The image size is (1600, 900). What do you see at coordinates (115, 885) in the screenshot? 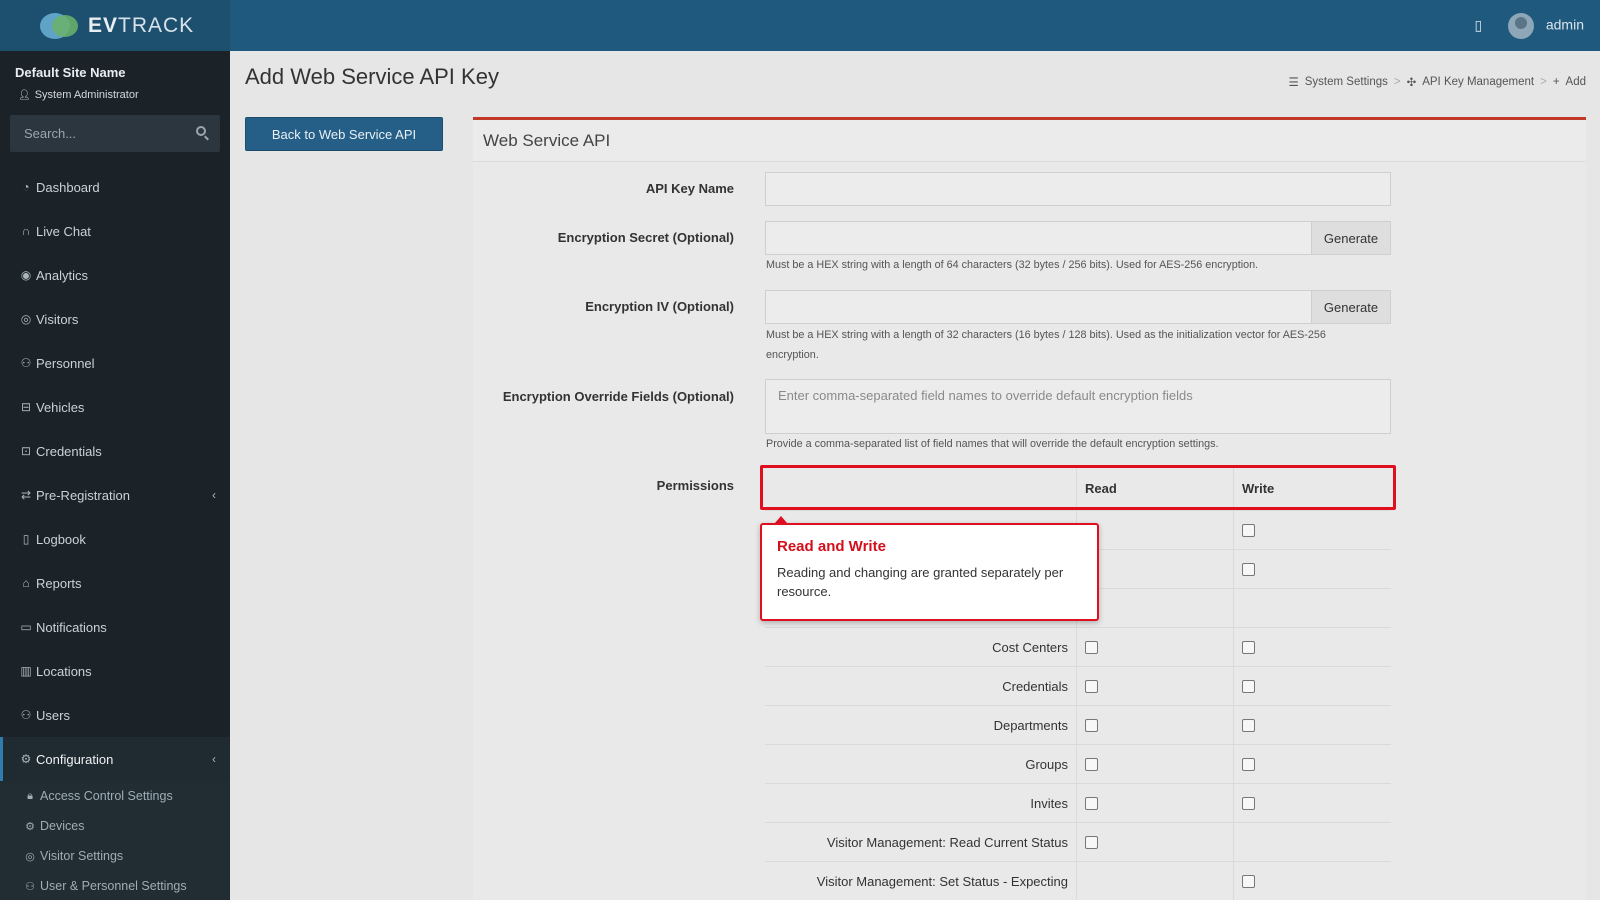
I see `sidebar-subitem-user-personnel-settings: ⚇ User & Personnel Settings` at bounding box center [115, 885].